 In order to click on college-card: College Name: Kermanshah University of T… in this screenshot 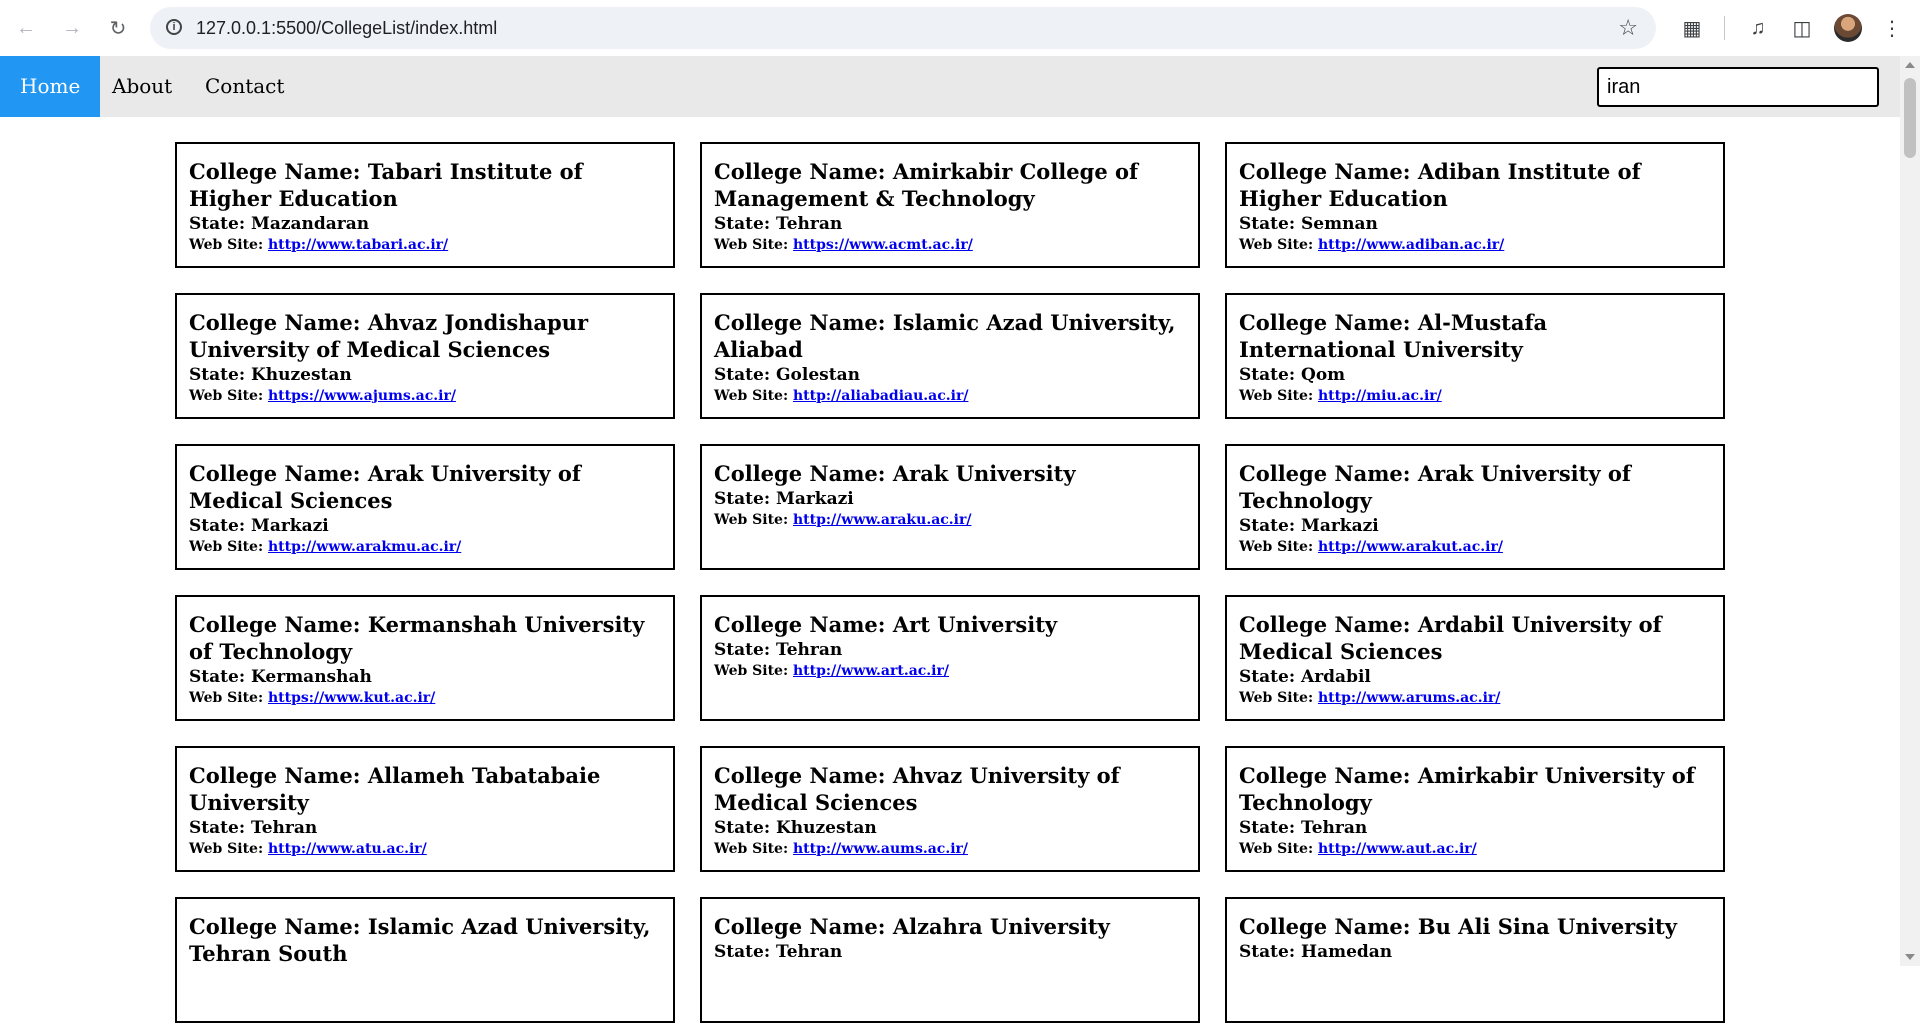, I will do `click(425, 658)`.